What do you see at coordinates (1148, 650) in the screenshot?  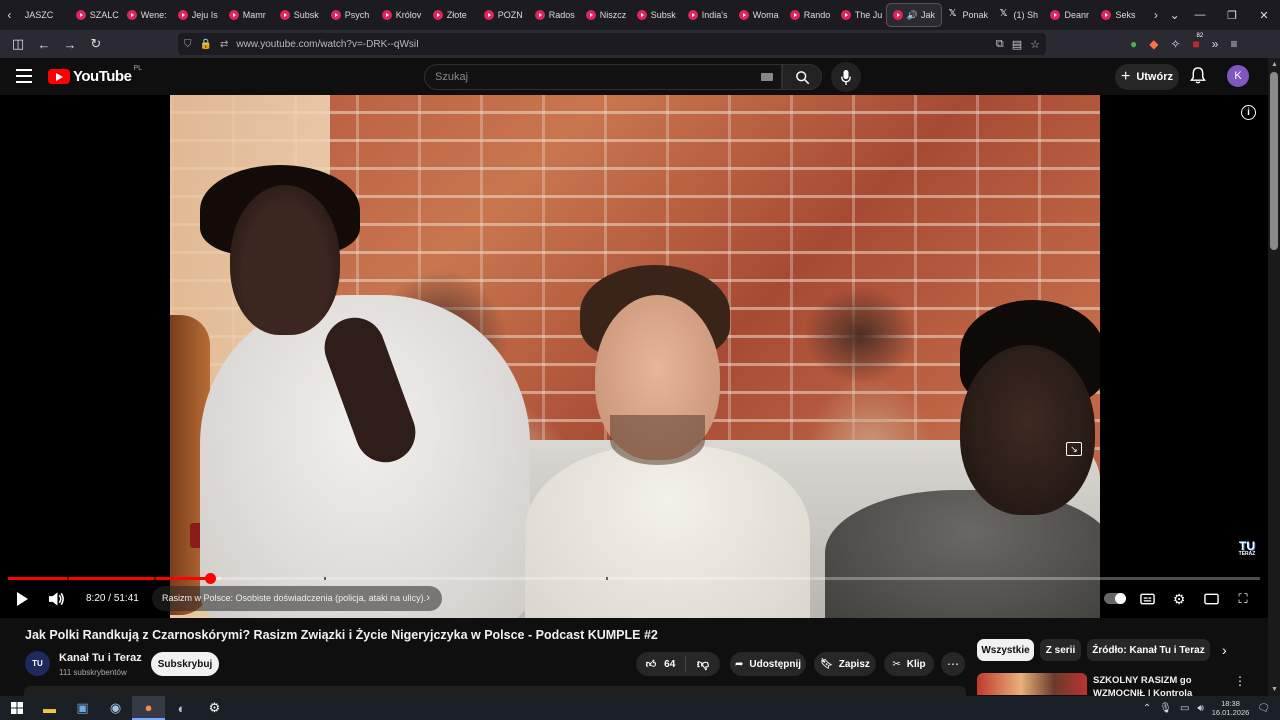 I see `chip-source: Źródło: Kanał Tu i Teraz` at bounding box center [1148, 650].